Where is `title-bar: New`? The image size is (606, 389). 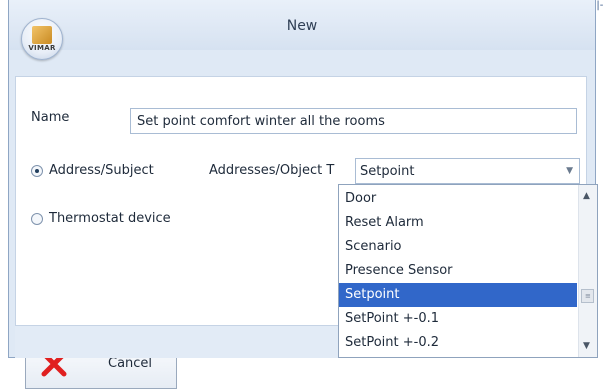
title-bar: New is located at coordinates (302, 25).